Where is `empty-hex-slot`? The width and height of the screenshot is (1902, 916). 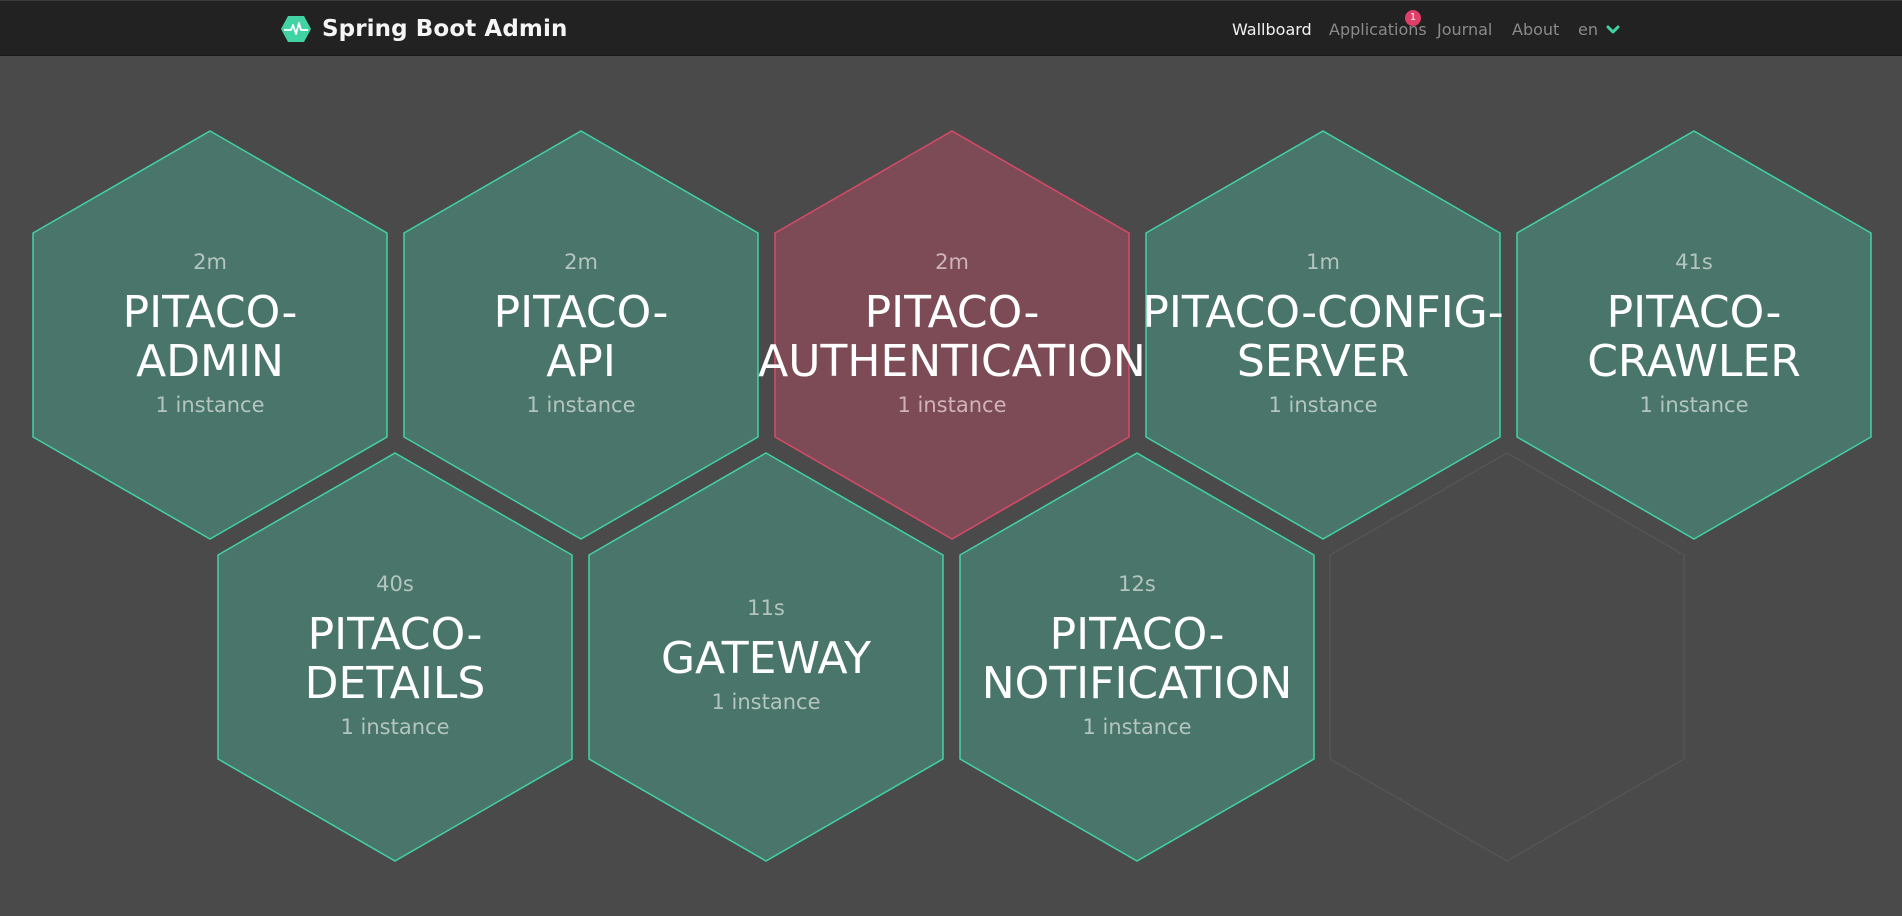
empty-hex-slot is located at coordinates (1507, 657).